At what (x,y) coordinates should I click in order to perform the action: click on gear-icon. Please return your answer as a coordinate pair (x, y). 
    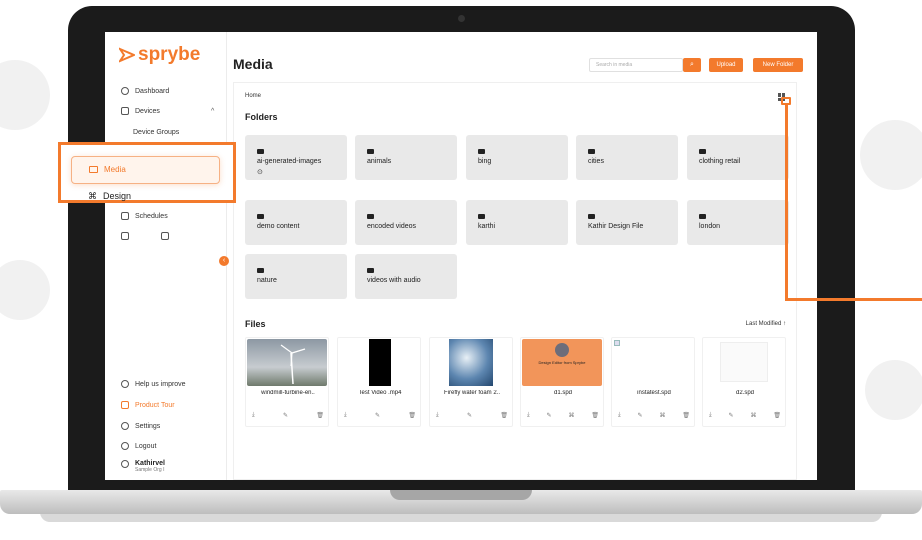
    Looking at the image, I should click on (125, 426).